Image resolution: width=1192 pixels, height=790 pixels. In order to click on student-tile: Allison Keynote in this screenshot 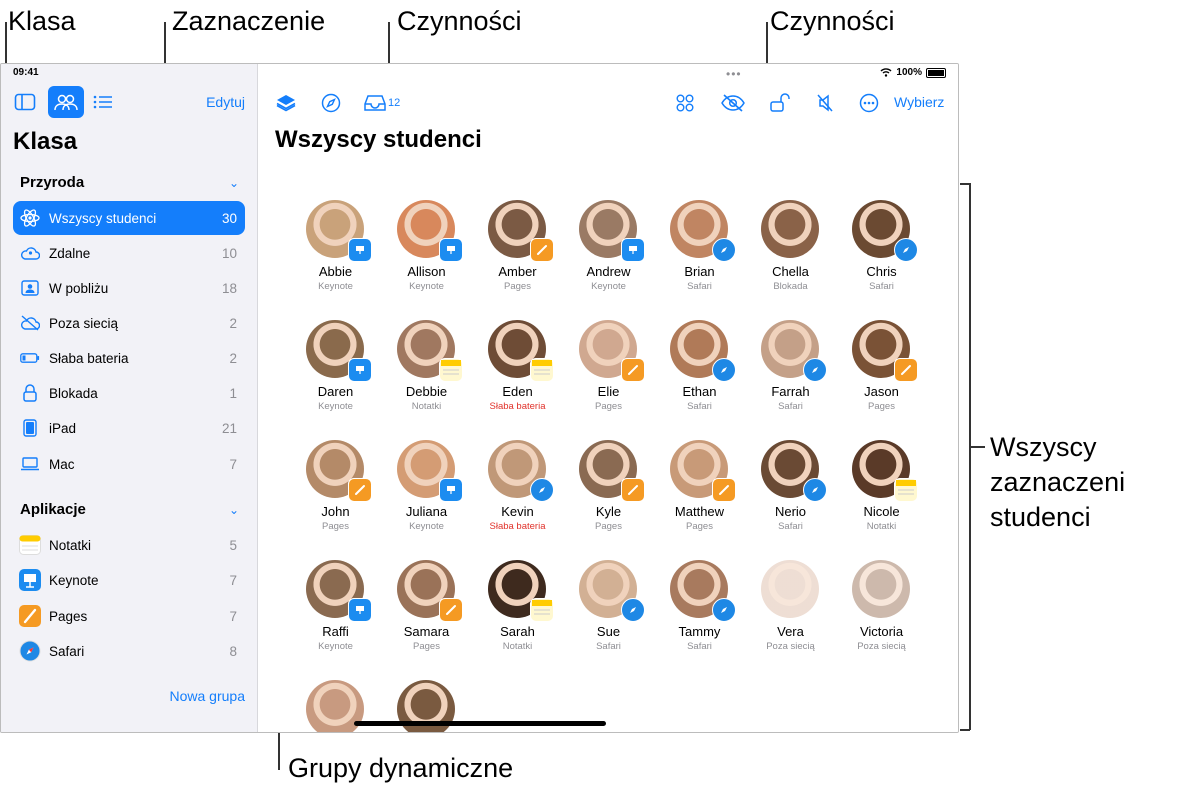, I will do `click(426, 245)`.